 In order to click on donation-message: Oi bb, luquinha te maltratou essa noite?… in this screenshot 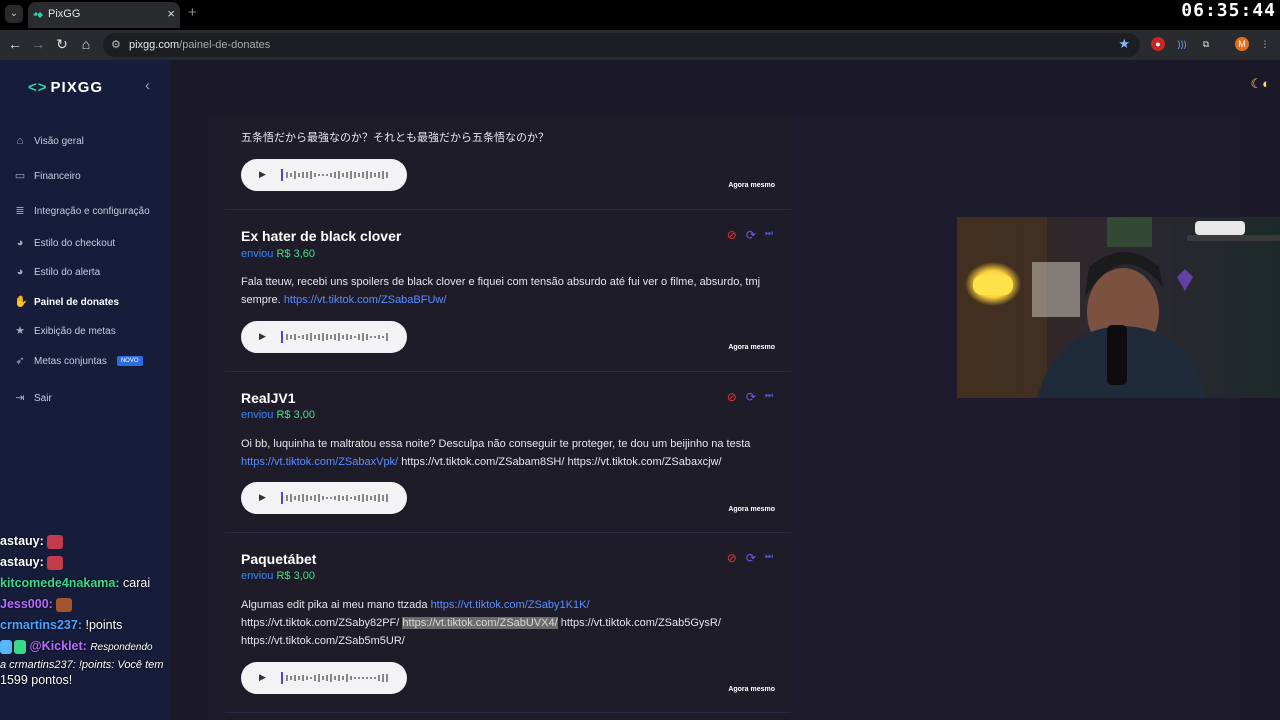, I will do `click(511, 453)`.